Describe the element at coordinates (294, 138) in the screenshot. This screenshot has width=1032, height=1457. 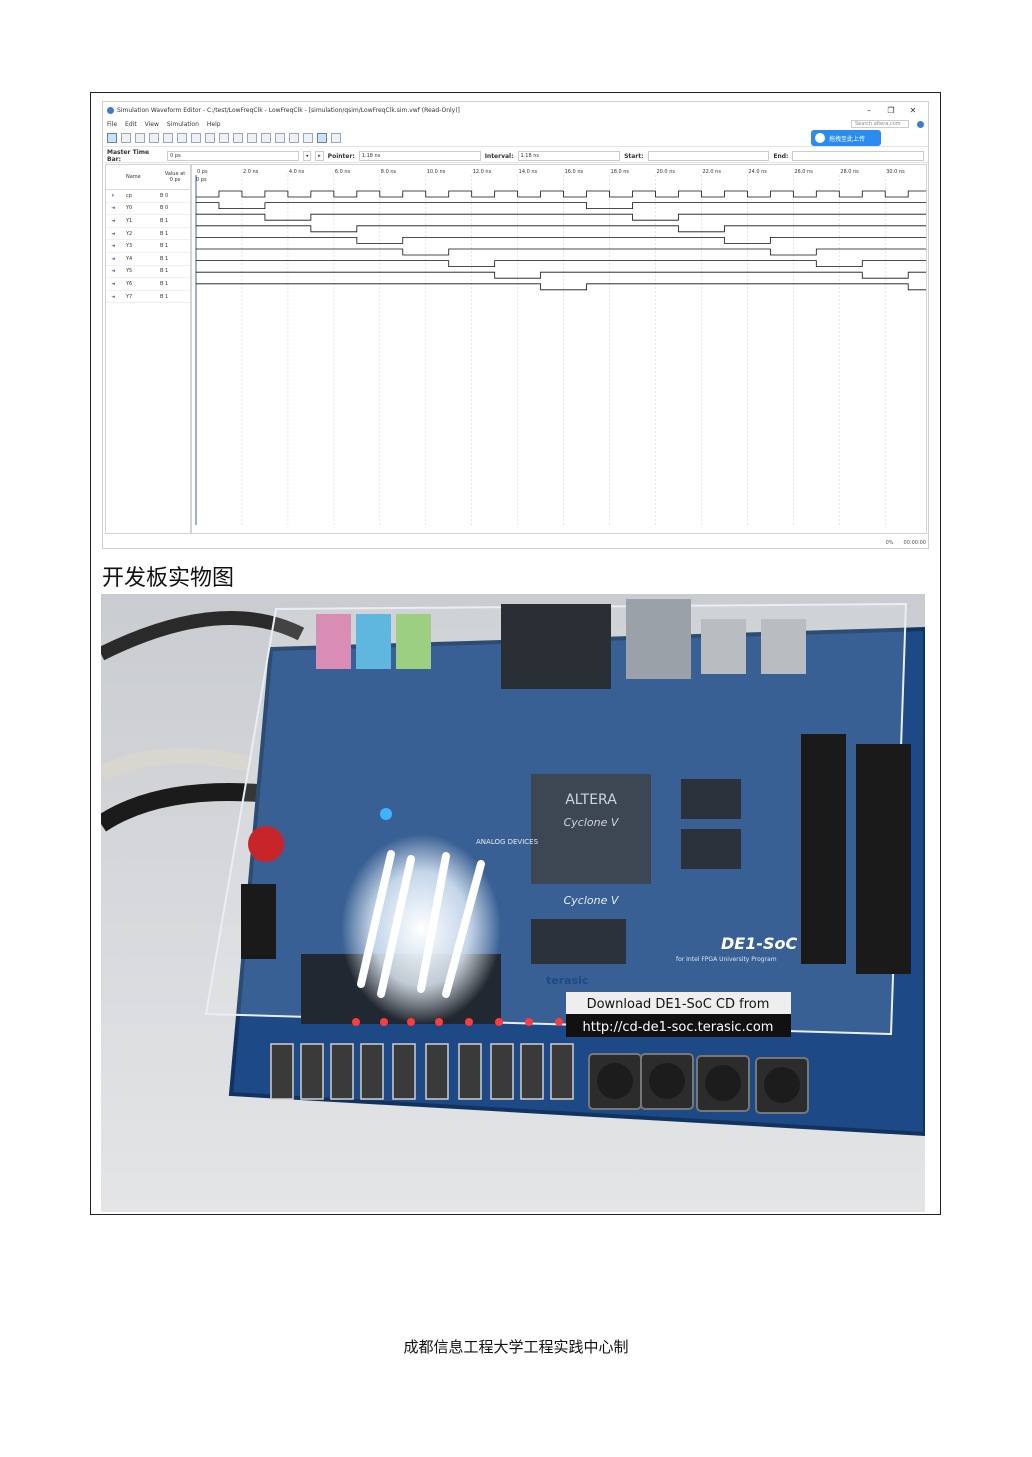
I see `random-value-button` at that location.